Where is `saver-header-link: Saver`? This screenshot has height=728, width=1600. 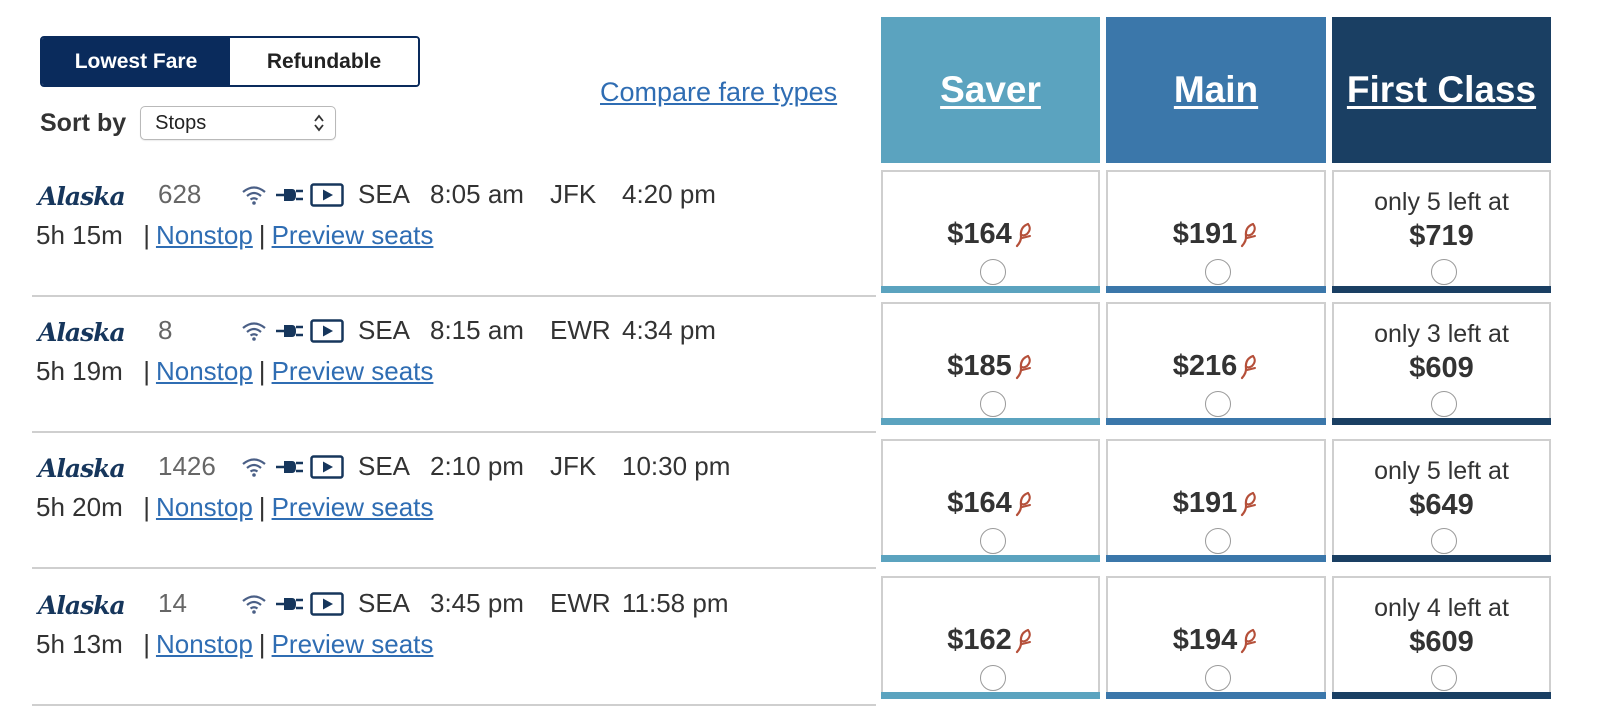
saver-header-link: Saver is located at coordinates (990, 90).